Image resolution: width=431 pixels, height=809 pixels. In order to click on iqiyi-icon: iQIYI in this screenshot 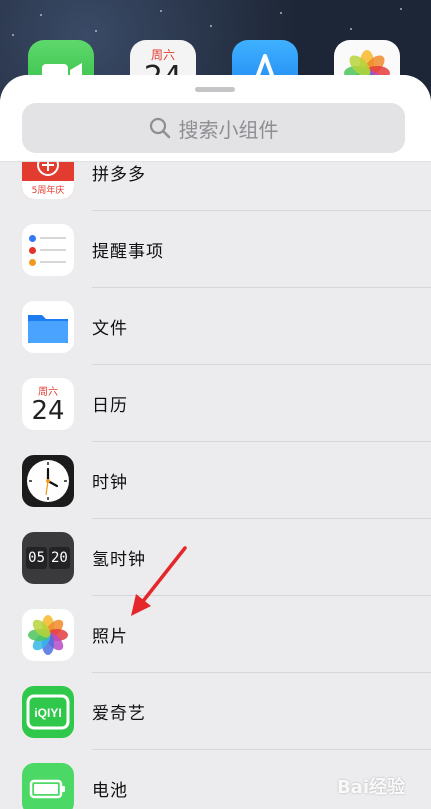, I will do `click(48, 711)`.